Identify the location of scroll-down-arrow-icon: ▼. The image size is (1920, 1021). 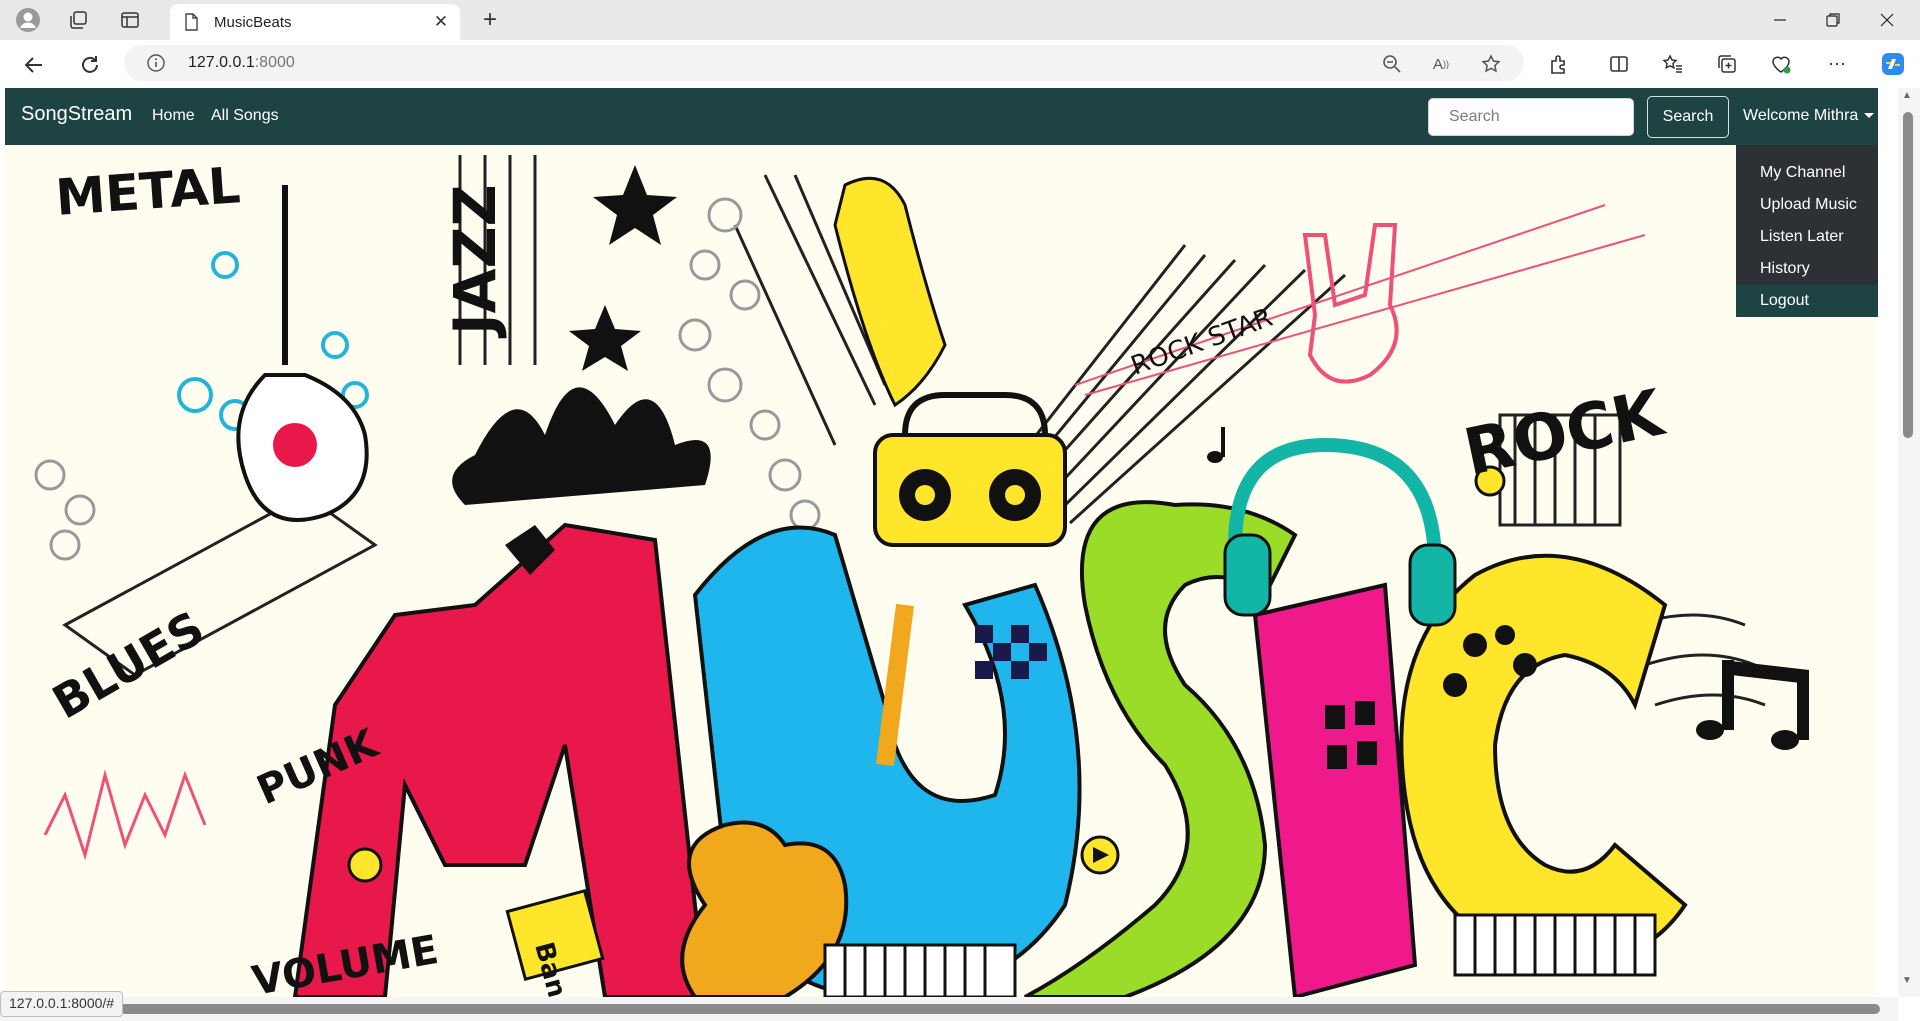
(1907, 980).